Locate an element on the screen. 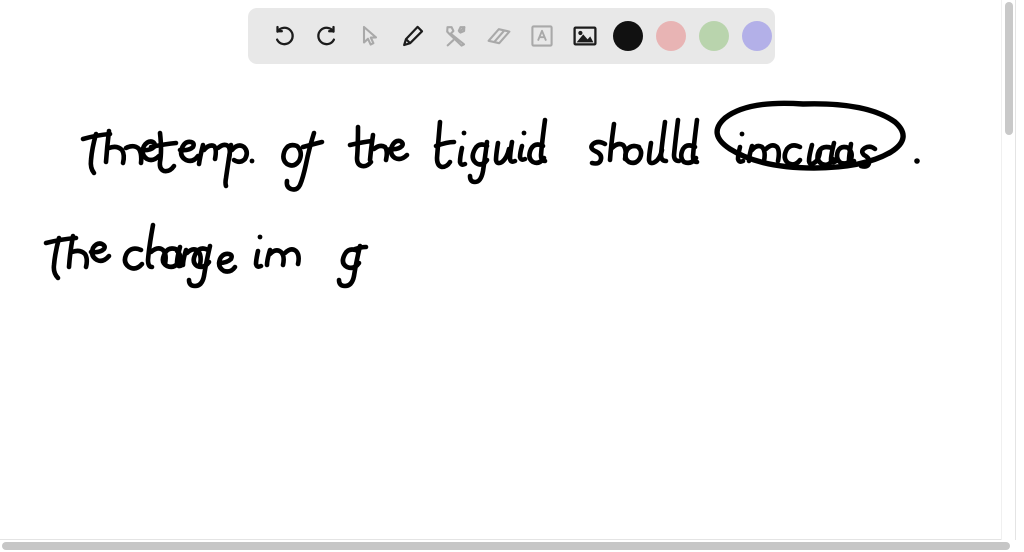  ink-word-should is located at coordinates (644, 141).